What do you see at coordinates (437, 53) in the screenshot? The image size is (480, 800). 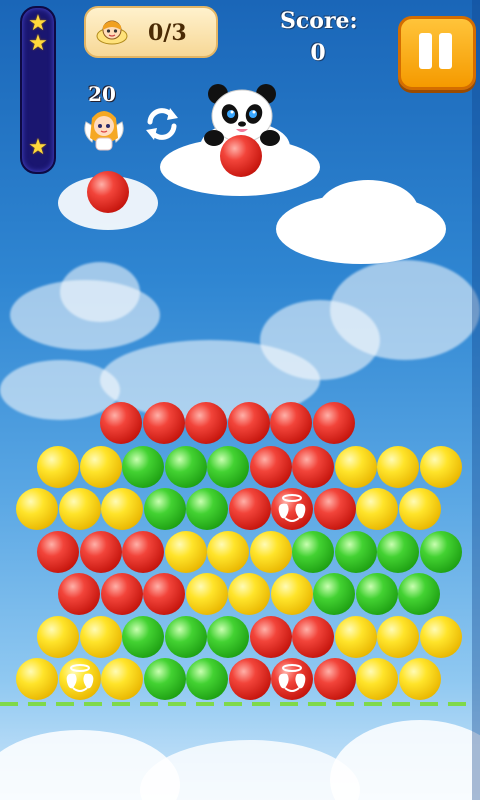 I see `pause-button` at bounding box center [437, 53].